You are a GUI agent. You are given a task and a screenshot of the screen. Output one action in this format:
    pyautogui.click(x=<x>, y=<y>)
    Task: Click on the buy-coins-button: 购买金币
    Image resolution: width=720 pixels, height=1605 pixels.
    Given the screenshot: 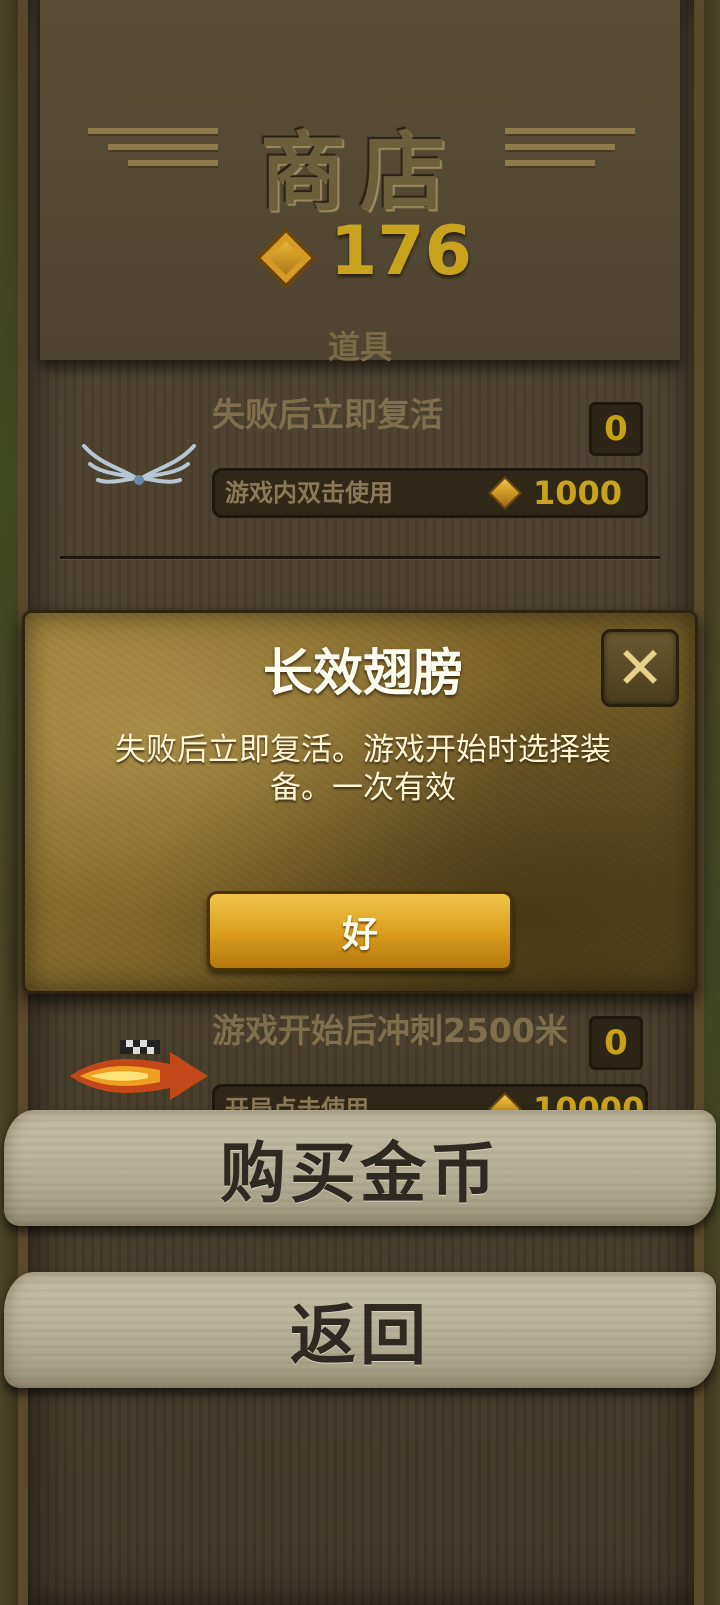 What is the action you would take?
    pyautogui.click(x=360, y=1168)
    